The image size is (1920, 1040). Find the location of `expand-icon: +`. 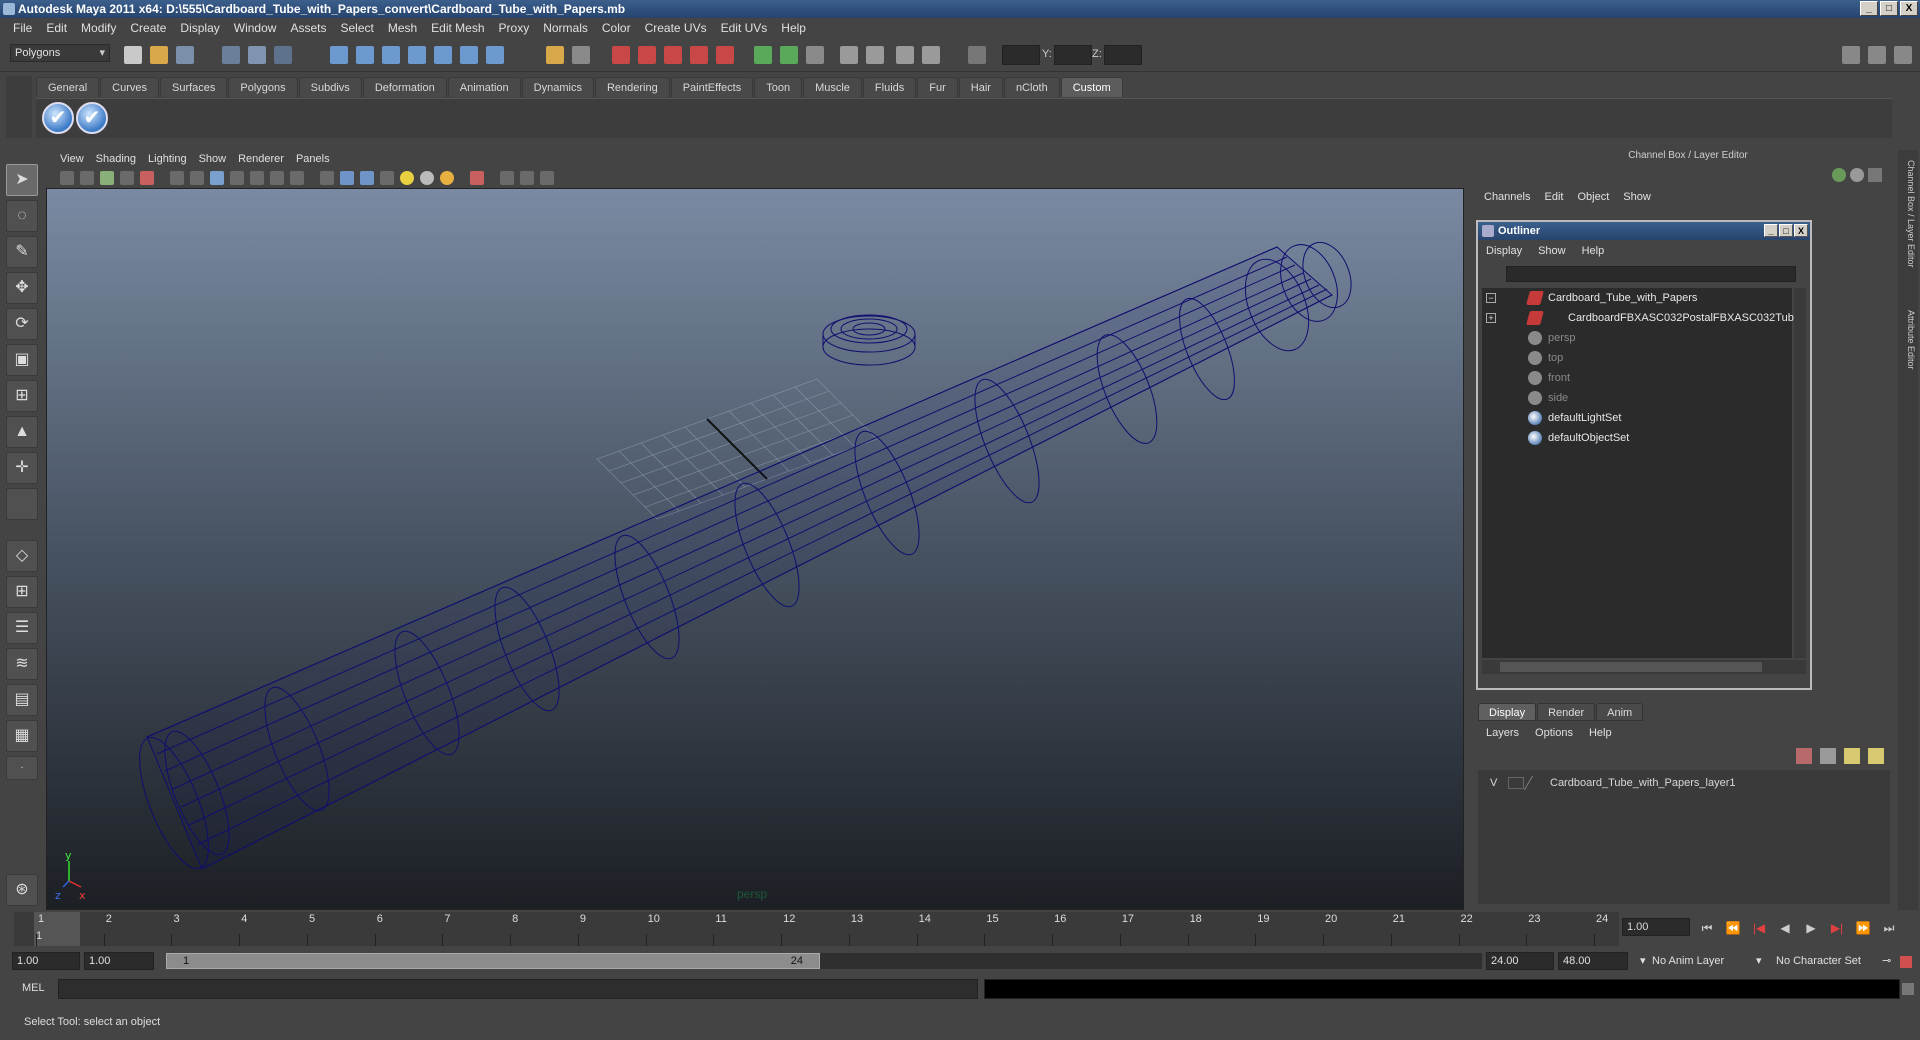

expand-icon: + is located at coordinates (1491, 318).